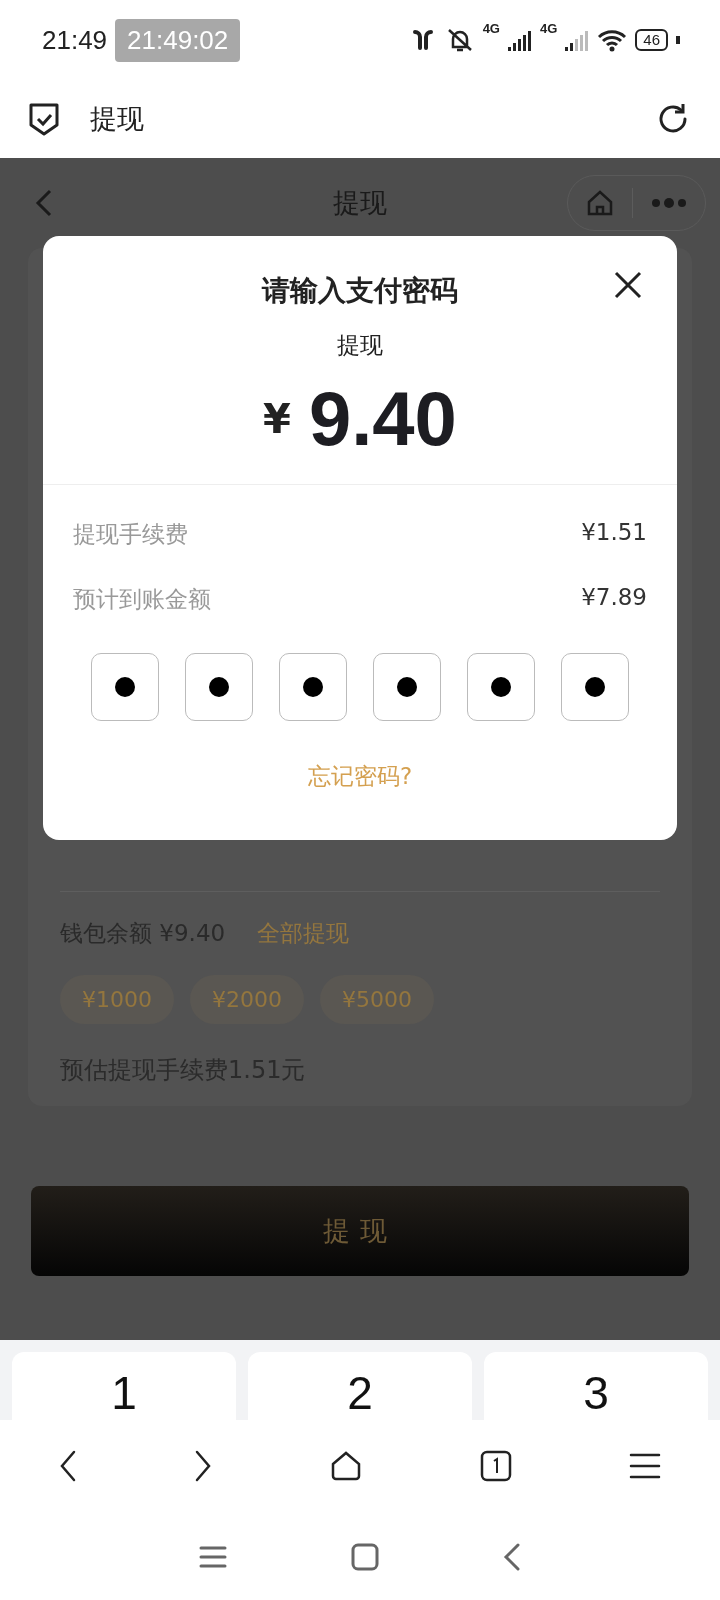 Image resolution: width=720 pixels, height=1600 pixels. I want to click on withdraw-all-link: 全部提现, so click(303, 933).